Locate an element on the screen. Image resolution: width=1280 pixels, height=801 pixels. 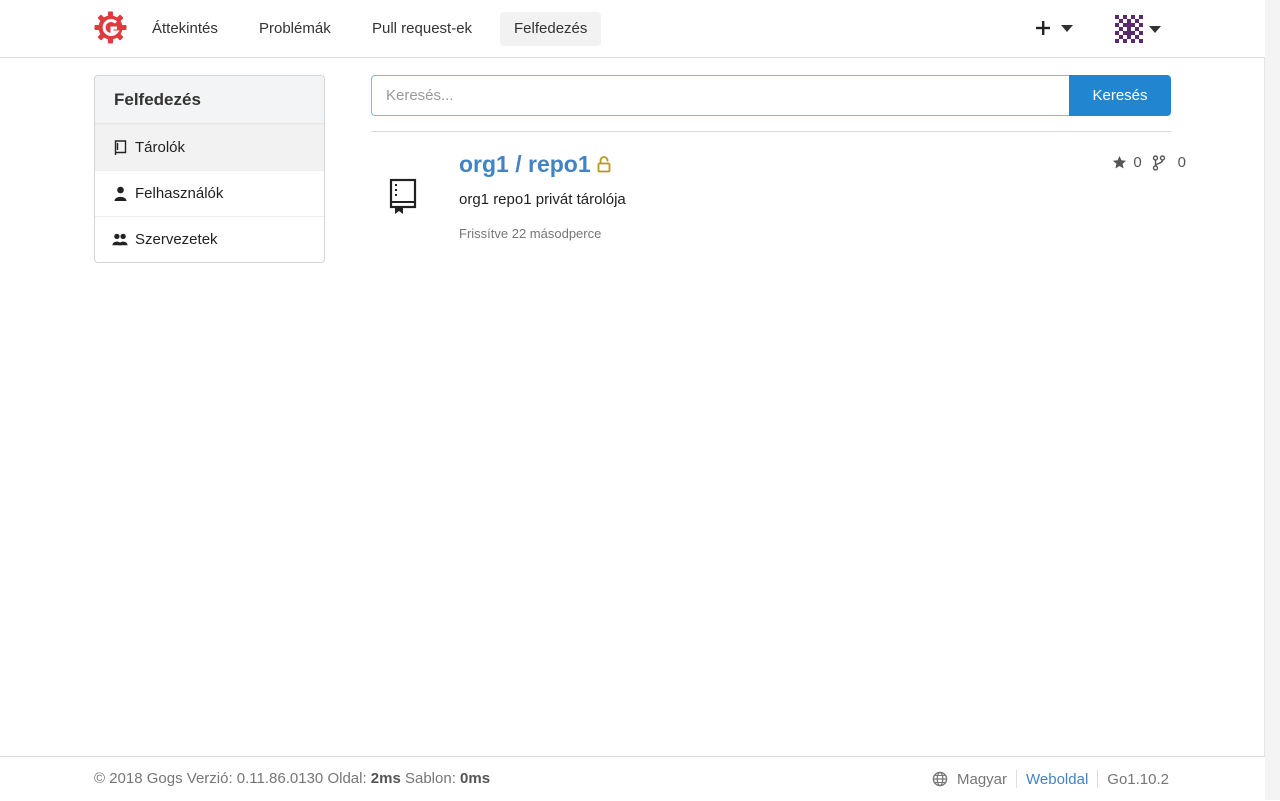
go-version: Go1.10.2 is located at coordinates (1138, 779).